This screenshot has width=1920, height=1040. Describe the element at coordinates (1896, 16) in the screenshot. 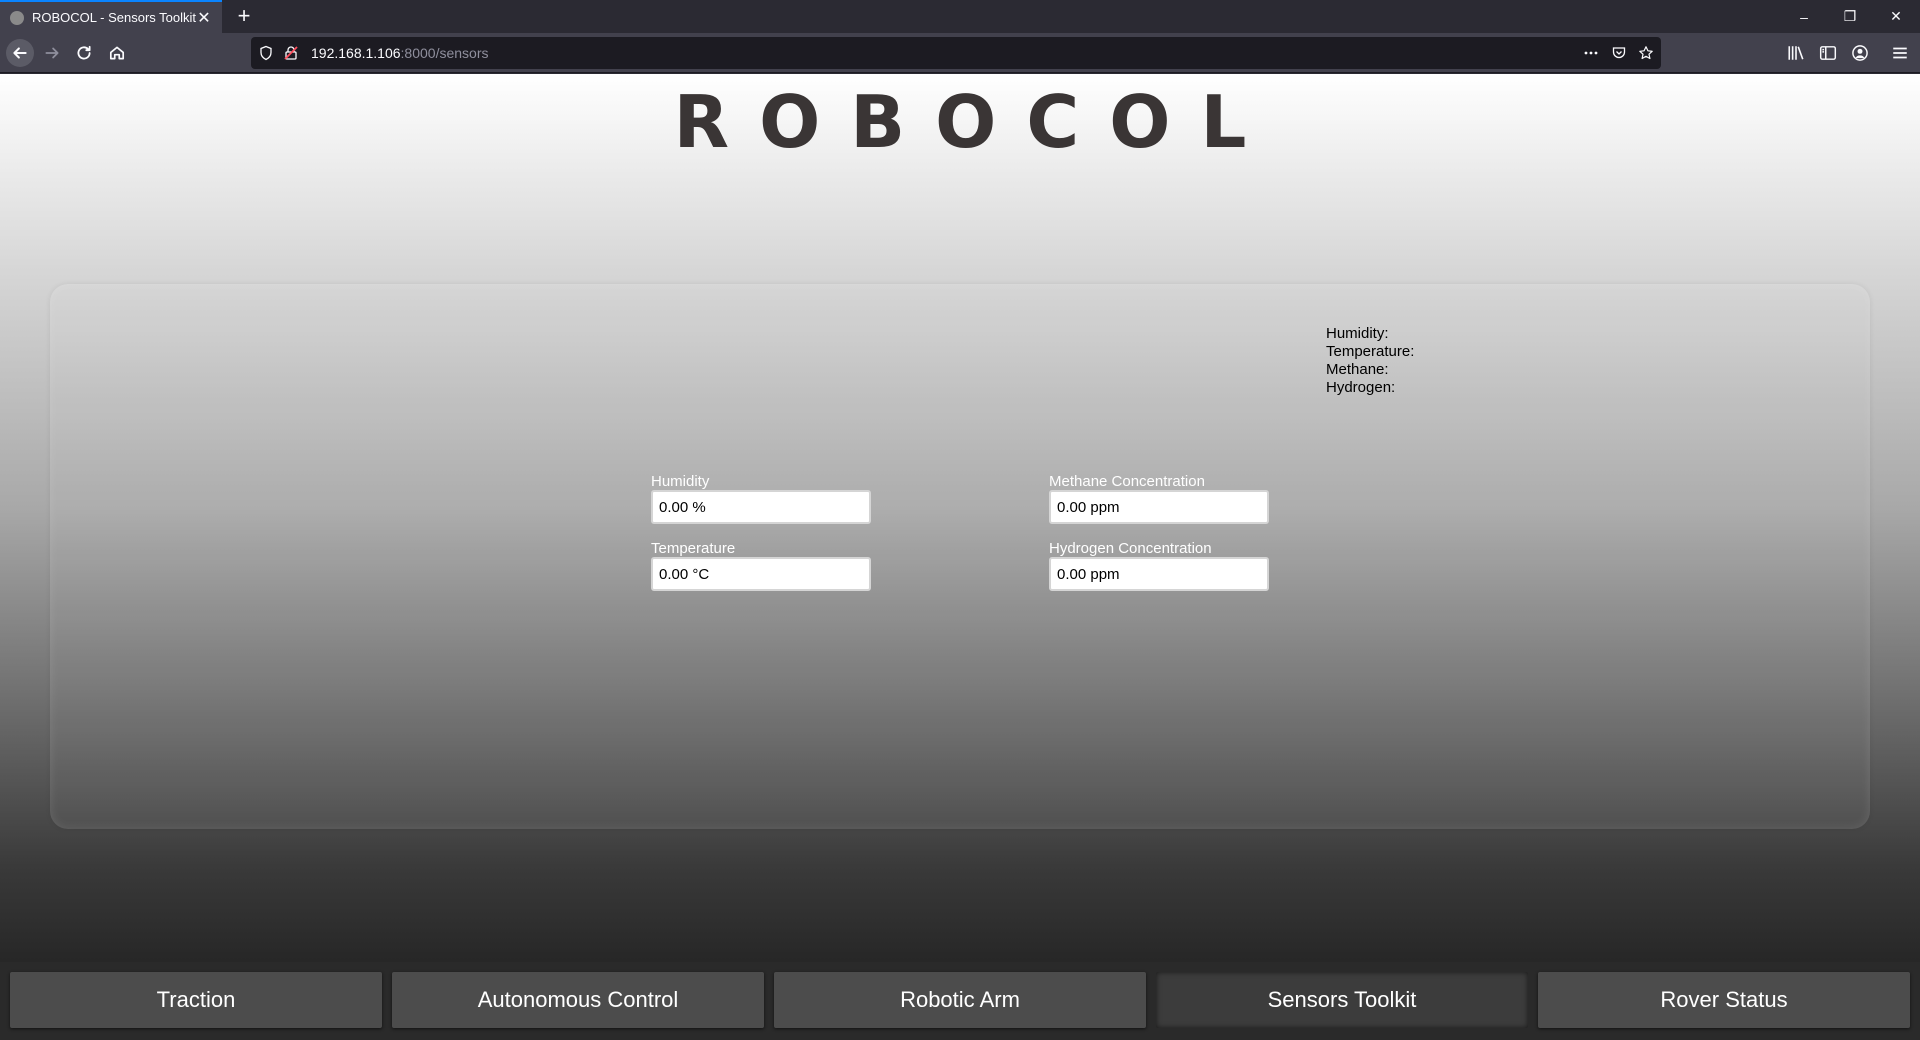

I see `close-window-button: ✕` at that location.